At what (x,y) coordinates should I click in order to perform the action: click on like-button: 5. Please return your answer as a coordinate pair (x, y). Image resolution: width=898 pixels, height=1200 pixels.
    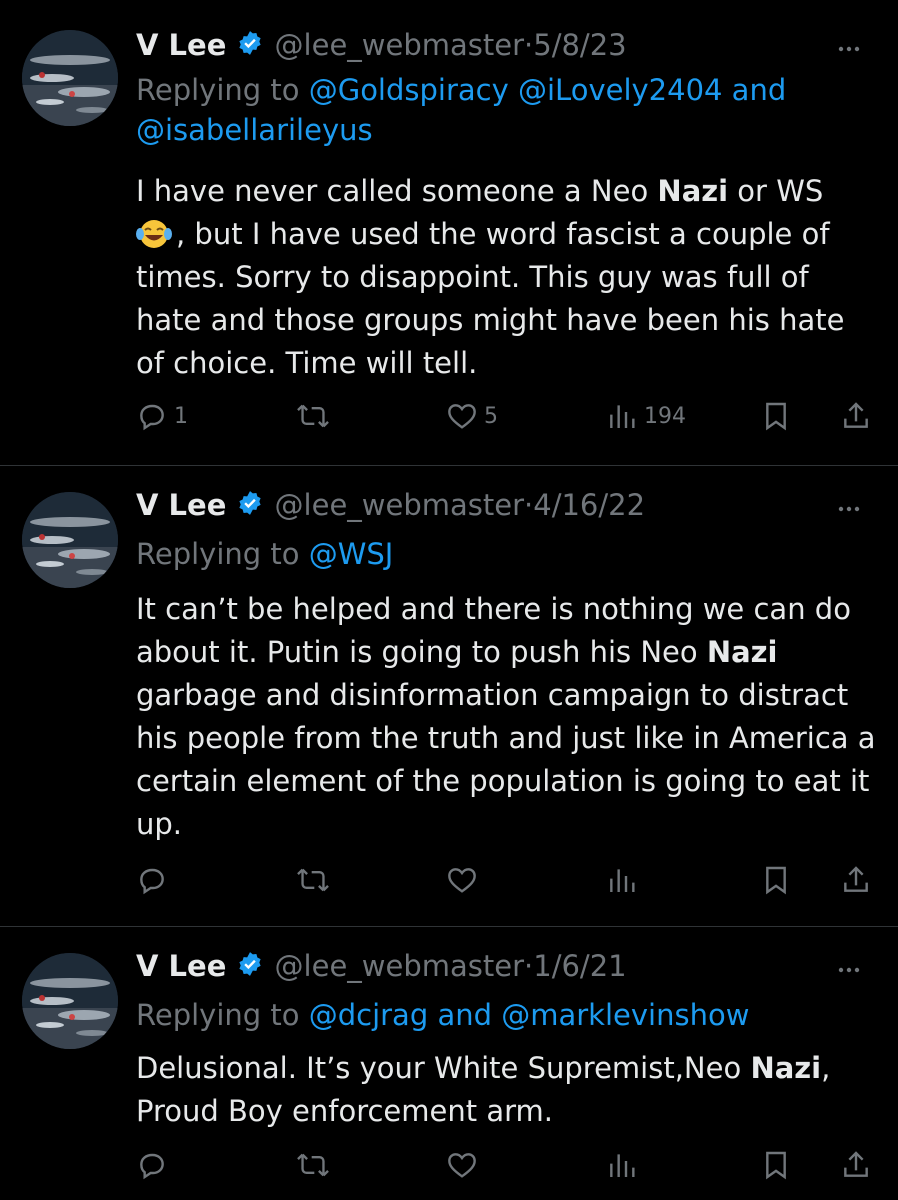
    Looking at the image, I should click on (472, 416).